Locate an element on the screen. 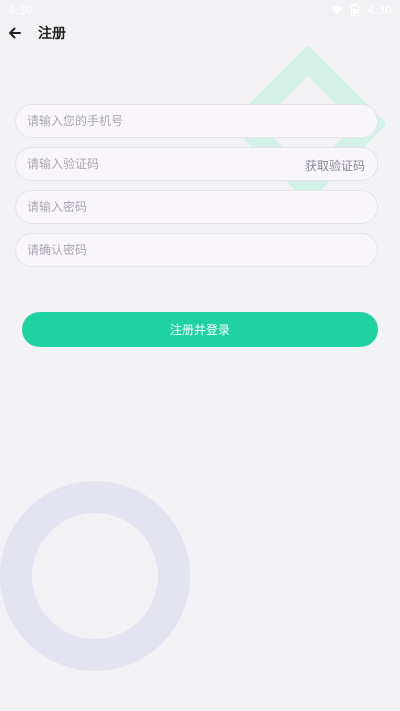 The width and height of the screenshot is (400, 711). status-time-right: 4:30 is located at coordinates (379, 10).